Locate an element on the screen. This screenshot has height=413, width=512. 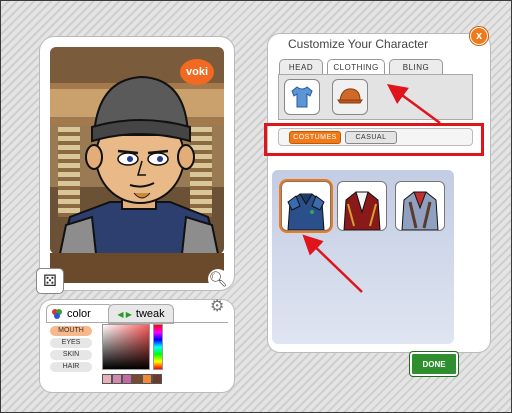
outfit-item-blue-uniform is located at coordinates (306, 206).